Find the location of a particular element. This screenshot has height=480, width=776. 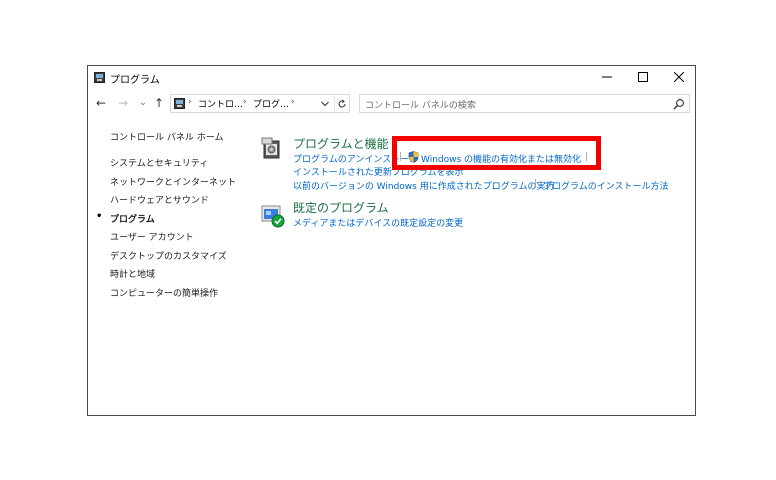

up-button: ↑ is located at coordinates (159, 103).